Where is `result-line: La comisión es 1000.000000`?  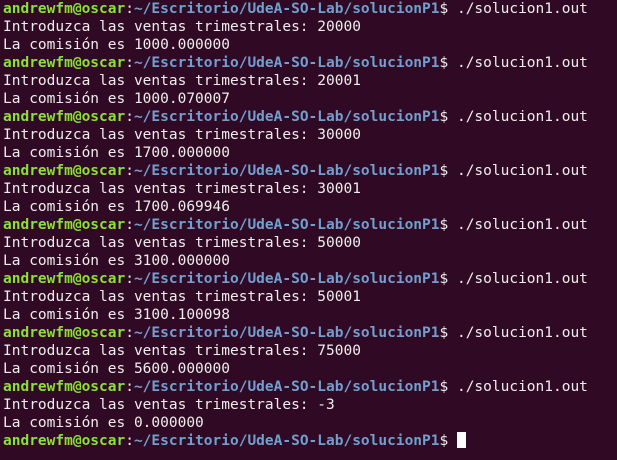
result-line: La comisión es 1000.000000 is located at coordinates (116, 45).